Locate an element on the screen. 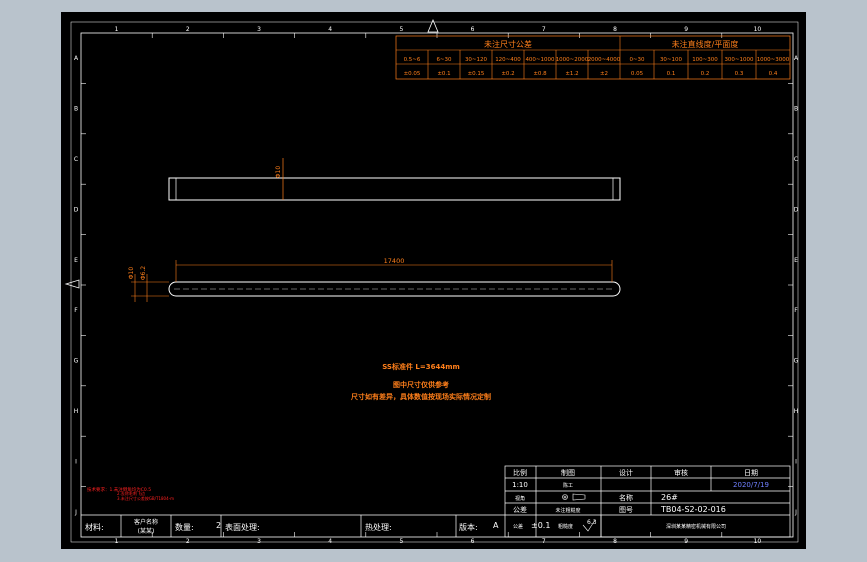  tolerance-right-header: 未注直线度/平面度 is located at coordinates (705, 44).